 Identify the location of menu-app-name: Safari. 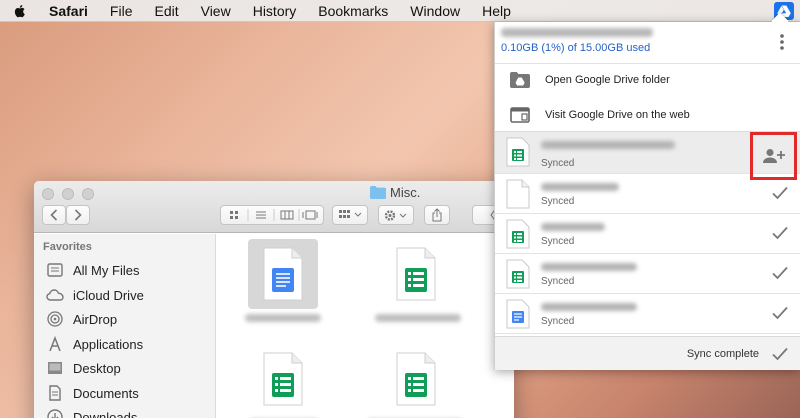
(68, 11).